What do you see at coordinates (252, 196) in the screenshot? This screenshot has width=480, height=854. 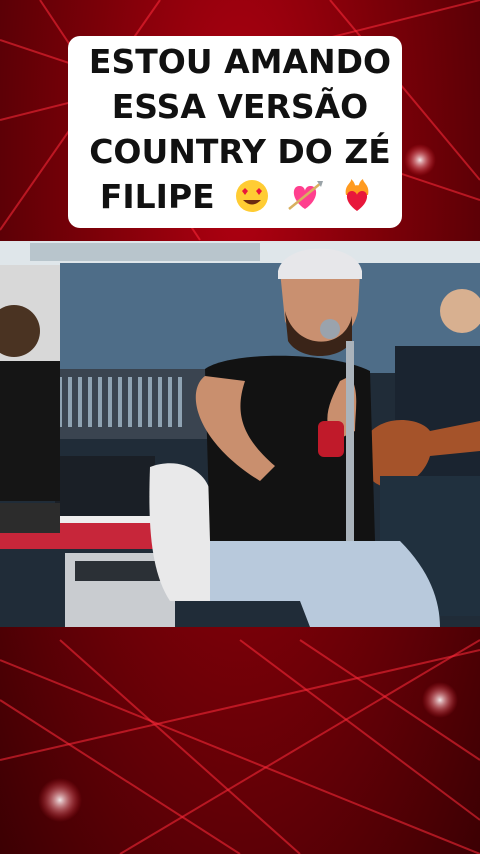 I see `heart-eyes-face-icon` at bounding box center [252, 196].